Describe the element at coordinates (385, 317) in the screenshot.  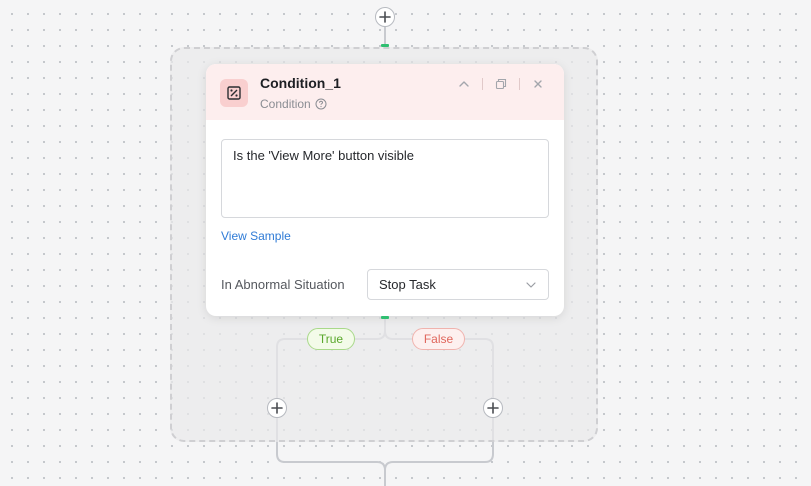
I see `output-port` at that location.